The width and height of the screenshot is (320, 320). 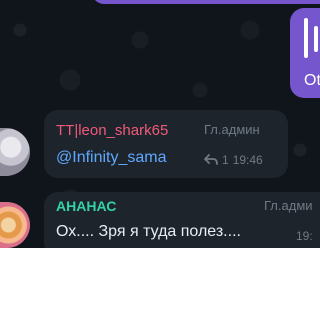 I want to click on message-time: 19:, so click(x=304, y=236).